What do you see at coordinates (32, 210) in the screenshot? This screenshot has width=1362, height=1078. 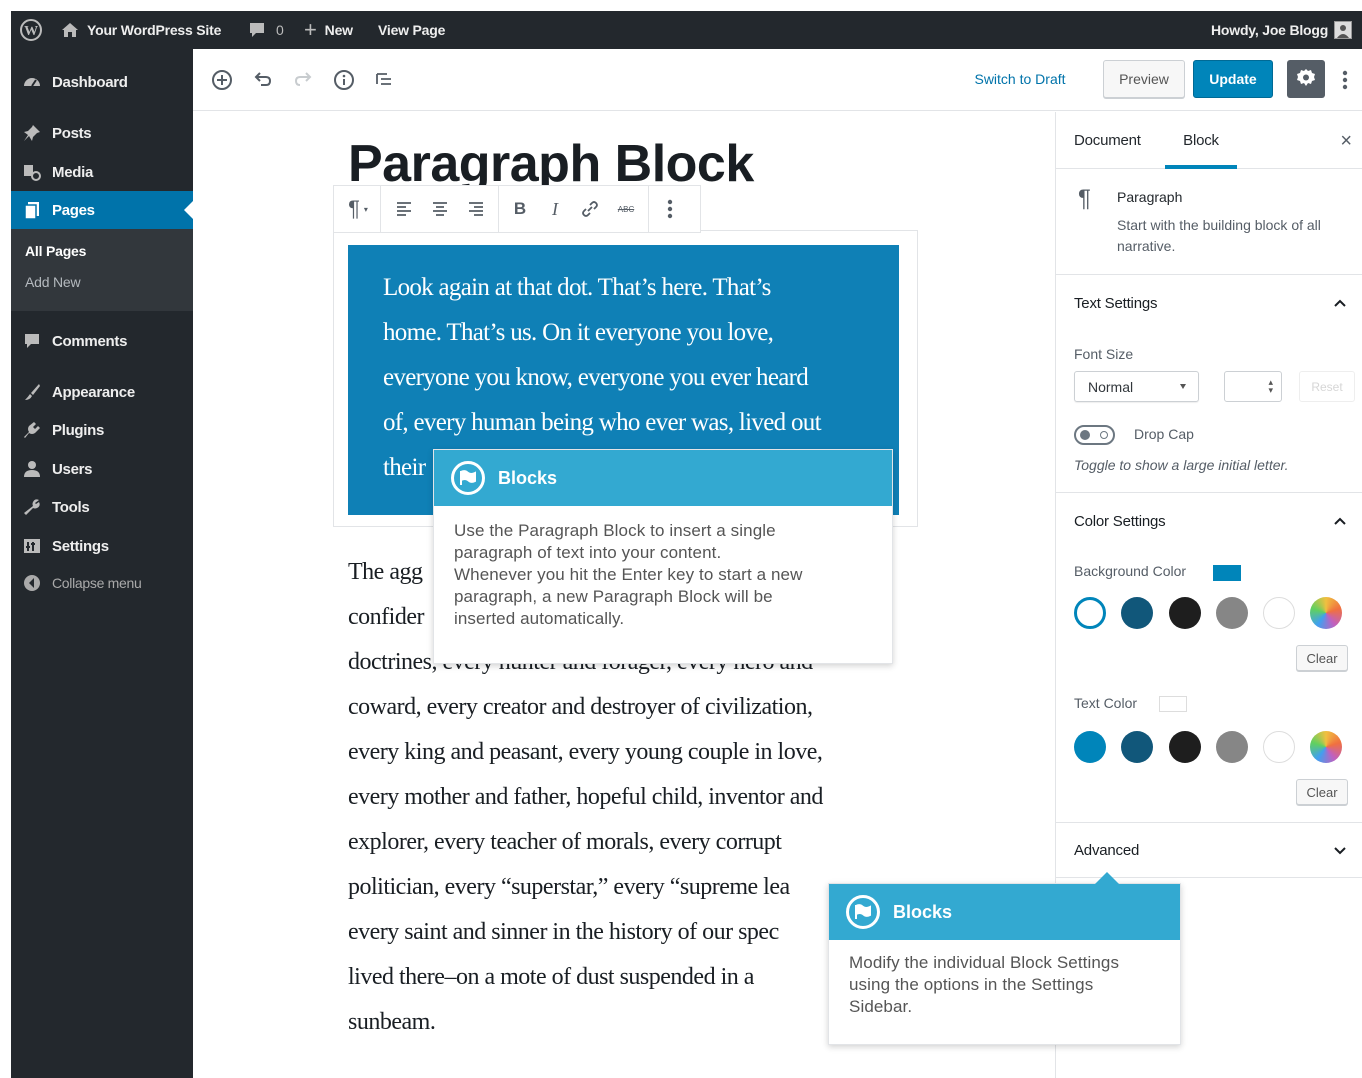 I see `pages-icon` at bounding box center [32, 210].